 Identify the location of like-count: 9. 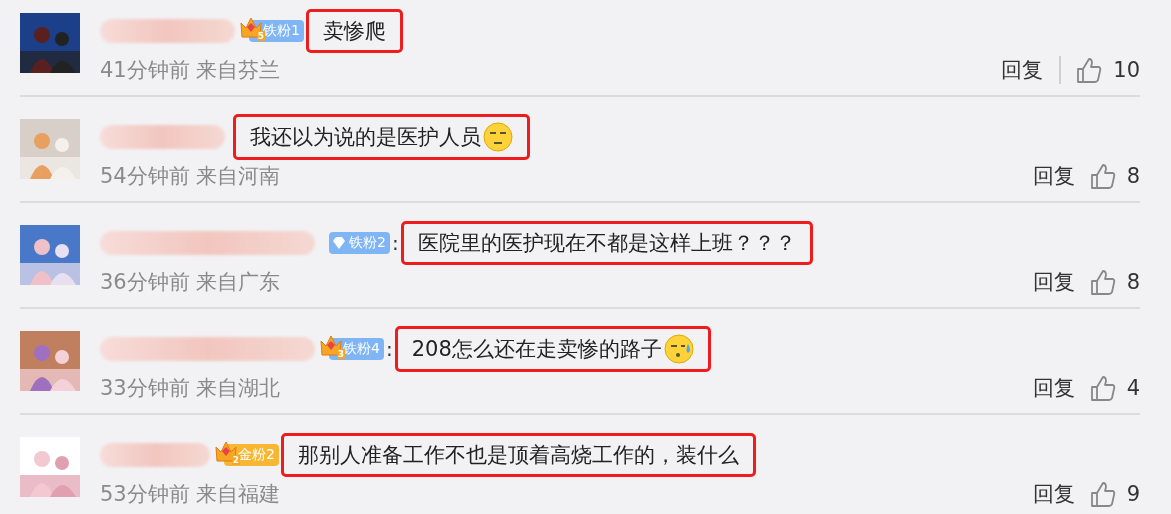
(1133, 494).